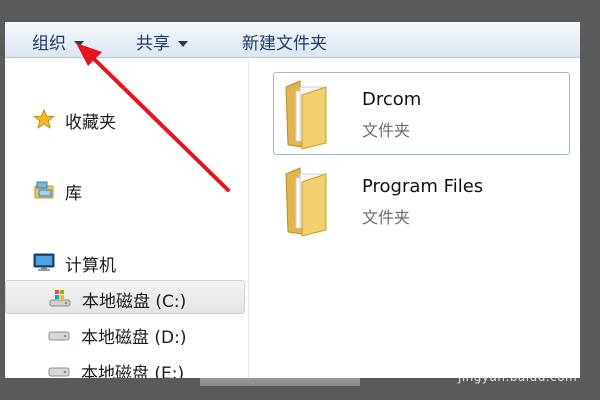  What do you see at coordinates (125, 262) in the screenshot?
I see `nav-item-computer: 计算机` at bounding box center [125, 262].